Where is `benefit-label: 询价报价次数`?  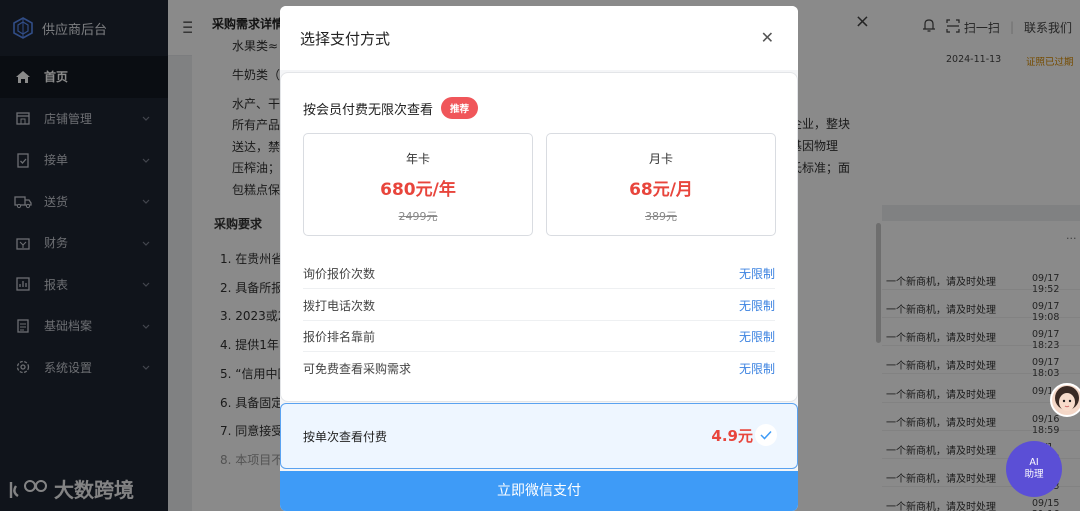 benefit-label: 询价报价次数 is located at coordinates (339, 273).